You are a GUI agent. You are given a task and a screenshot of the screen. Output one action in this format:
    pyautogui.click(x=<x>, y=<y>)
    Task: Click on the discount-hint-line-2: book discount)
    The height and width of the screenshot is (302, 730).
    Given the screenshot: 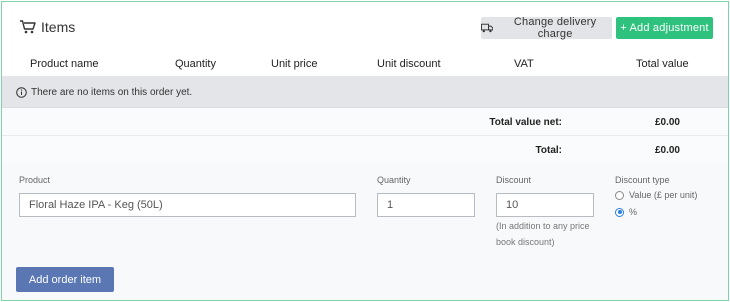 What is the action you would take?
    pyautogui.click(x=525, y=242)
    